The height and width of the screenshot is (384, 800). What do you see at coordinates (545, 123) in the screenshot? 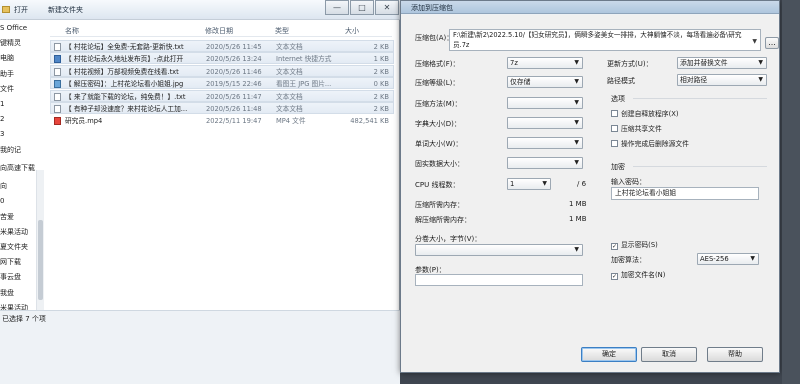
I see `dict-select: ▼` at bounding box center [545, 123].